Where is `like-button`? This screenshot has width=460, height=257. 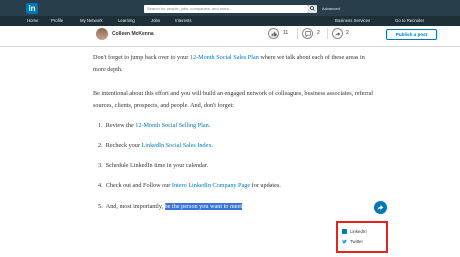
like-button is located at coordinates (273, 33).